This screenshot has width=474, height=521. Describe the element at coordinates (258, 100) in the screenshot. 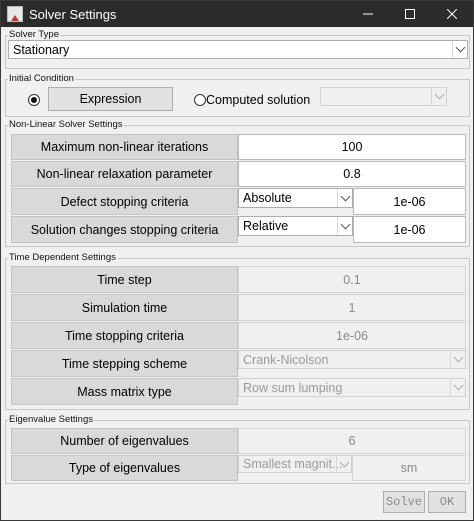

I see `computed-solution-label: Computed solution` at that location.